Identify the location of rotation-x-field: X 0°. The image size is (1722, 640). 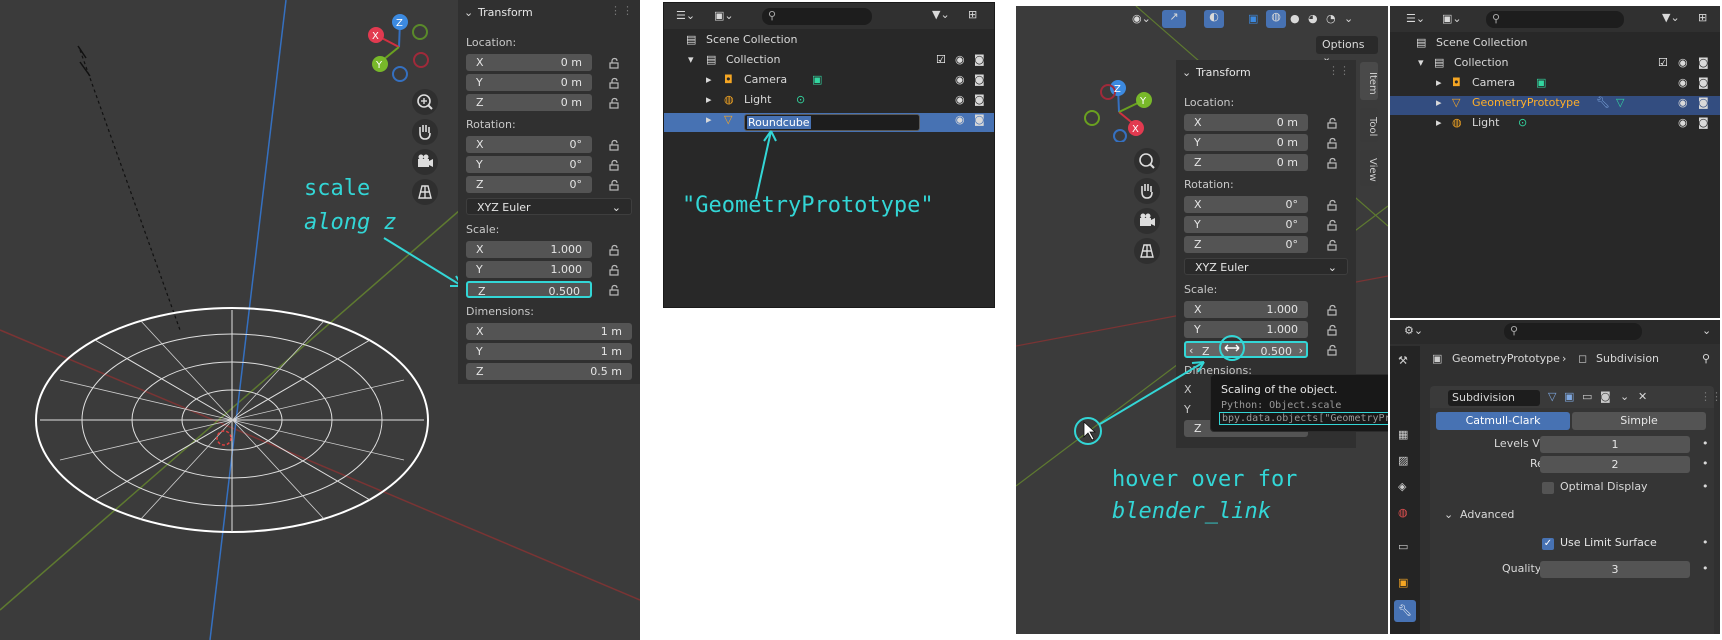
(529, 144).